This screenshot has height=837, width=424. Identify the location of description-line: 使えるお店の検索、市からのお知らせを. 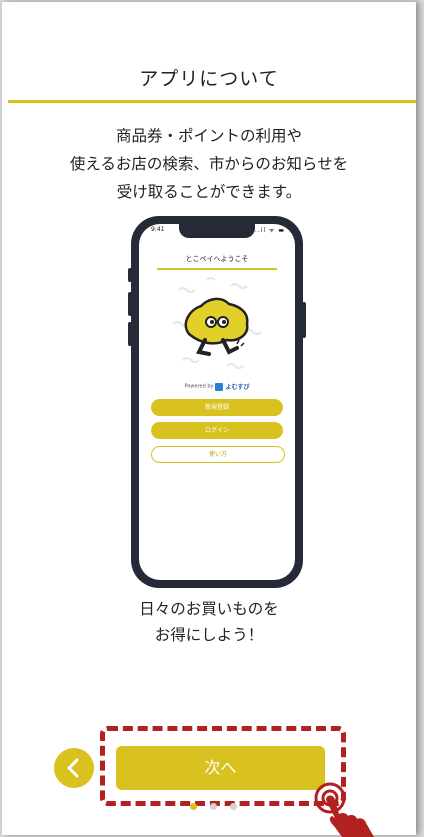
(209, 164).